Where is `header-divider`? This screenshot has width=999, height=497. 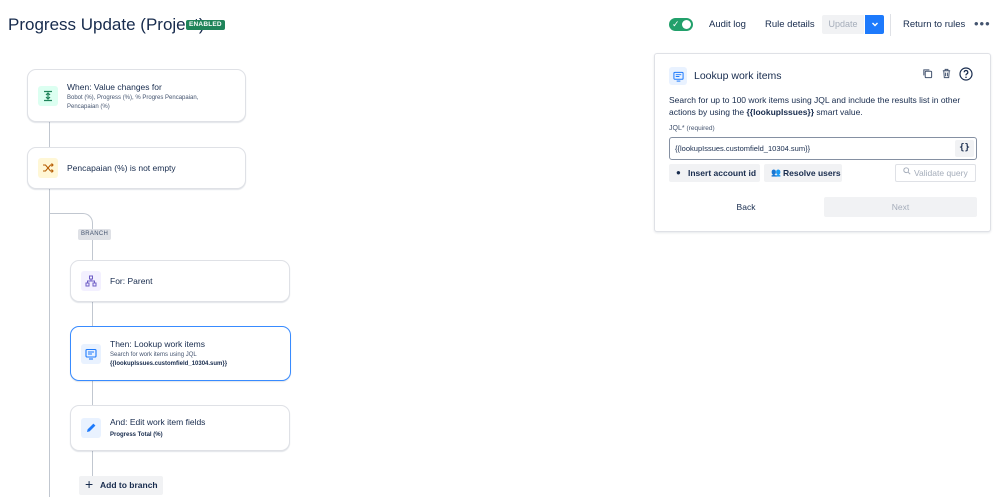 header-divider is located at coordinates (890, 25).